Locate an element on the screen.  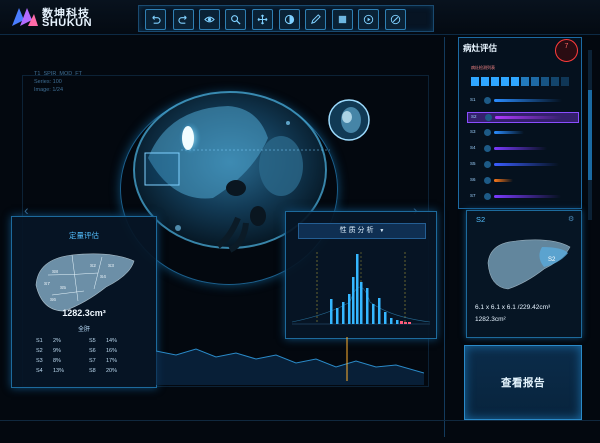
undo-icon is located at coordinates (156, 19).